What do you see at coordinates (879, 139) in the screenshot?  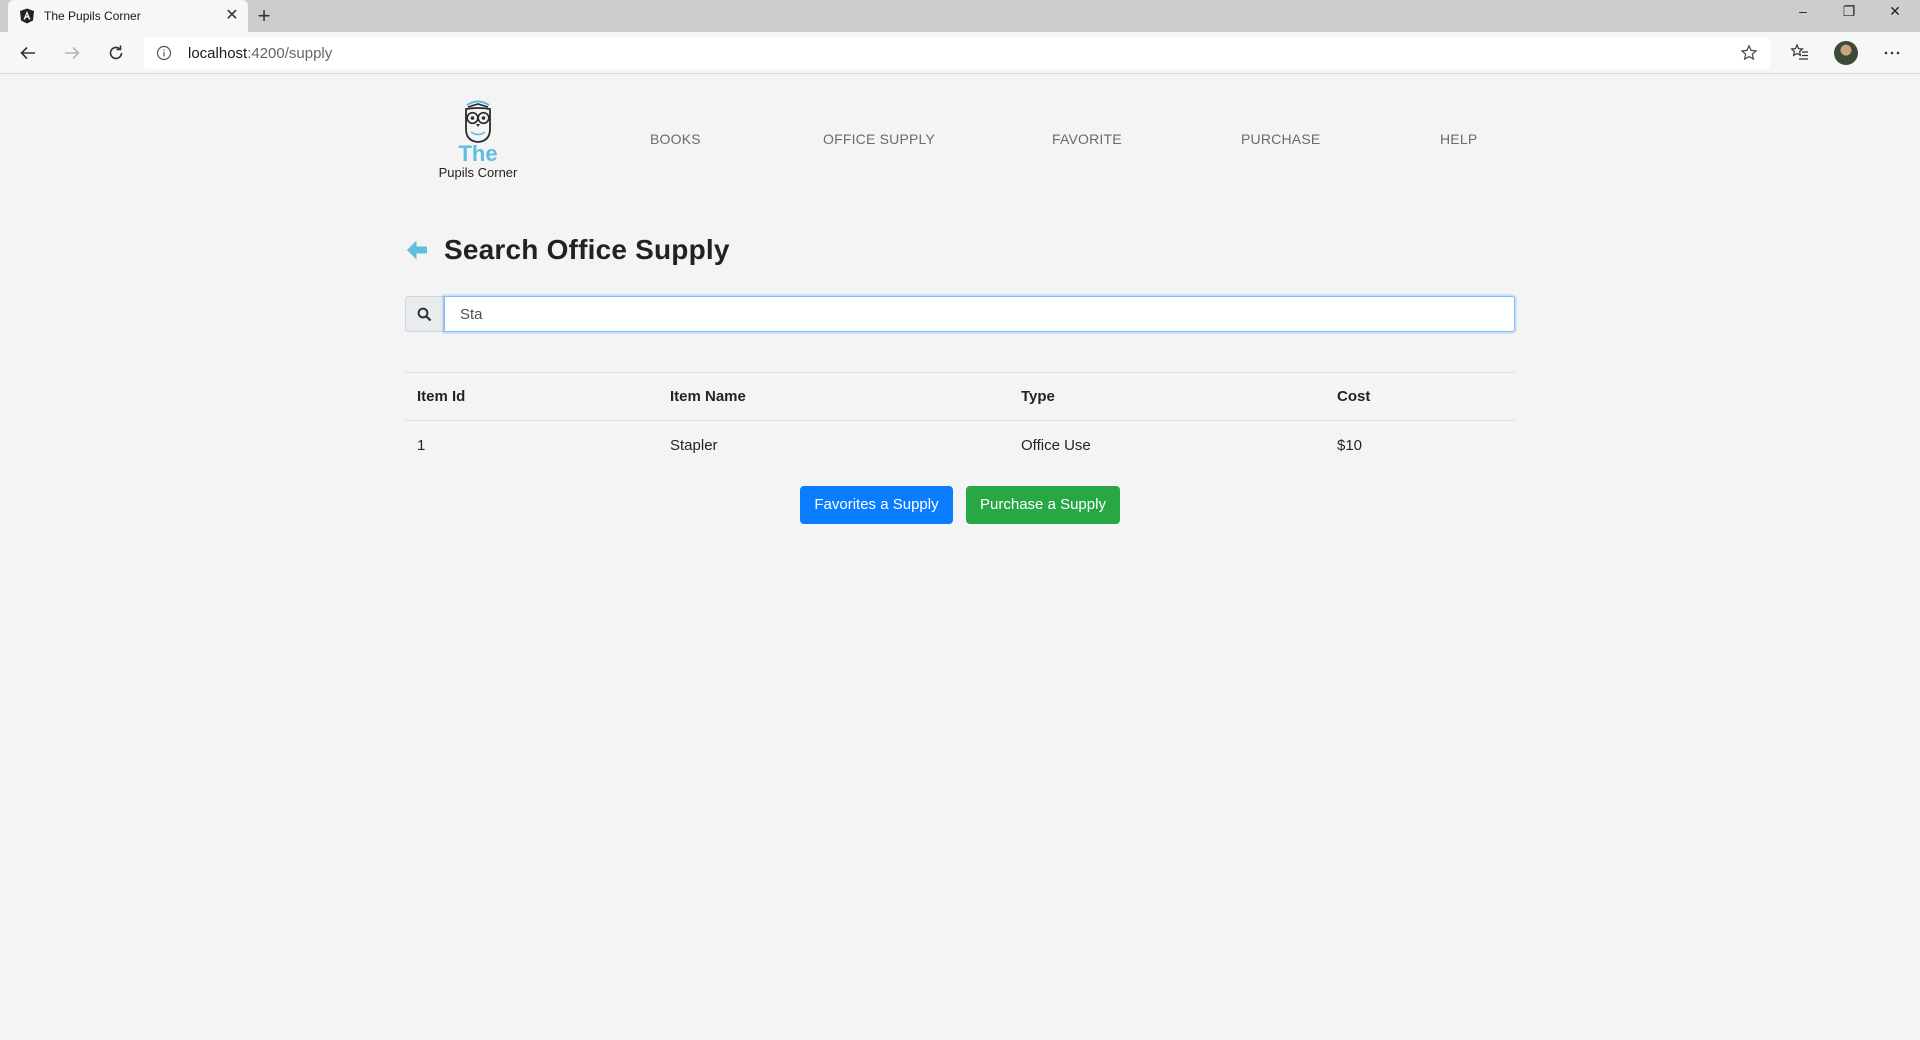 I see `nav-office-supply: OFFICE SUPPLY` at bounding box center [879, 139].